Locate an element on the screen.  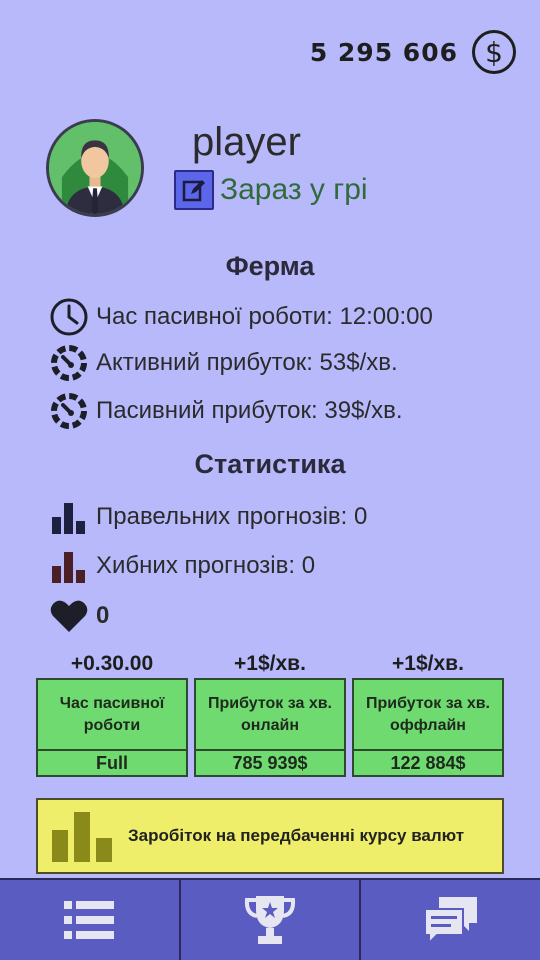
passive-time-row: Час пасивної роботи: 12:00:00 is located at coordinates (240, 317).